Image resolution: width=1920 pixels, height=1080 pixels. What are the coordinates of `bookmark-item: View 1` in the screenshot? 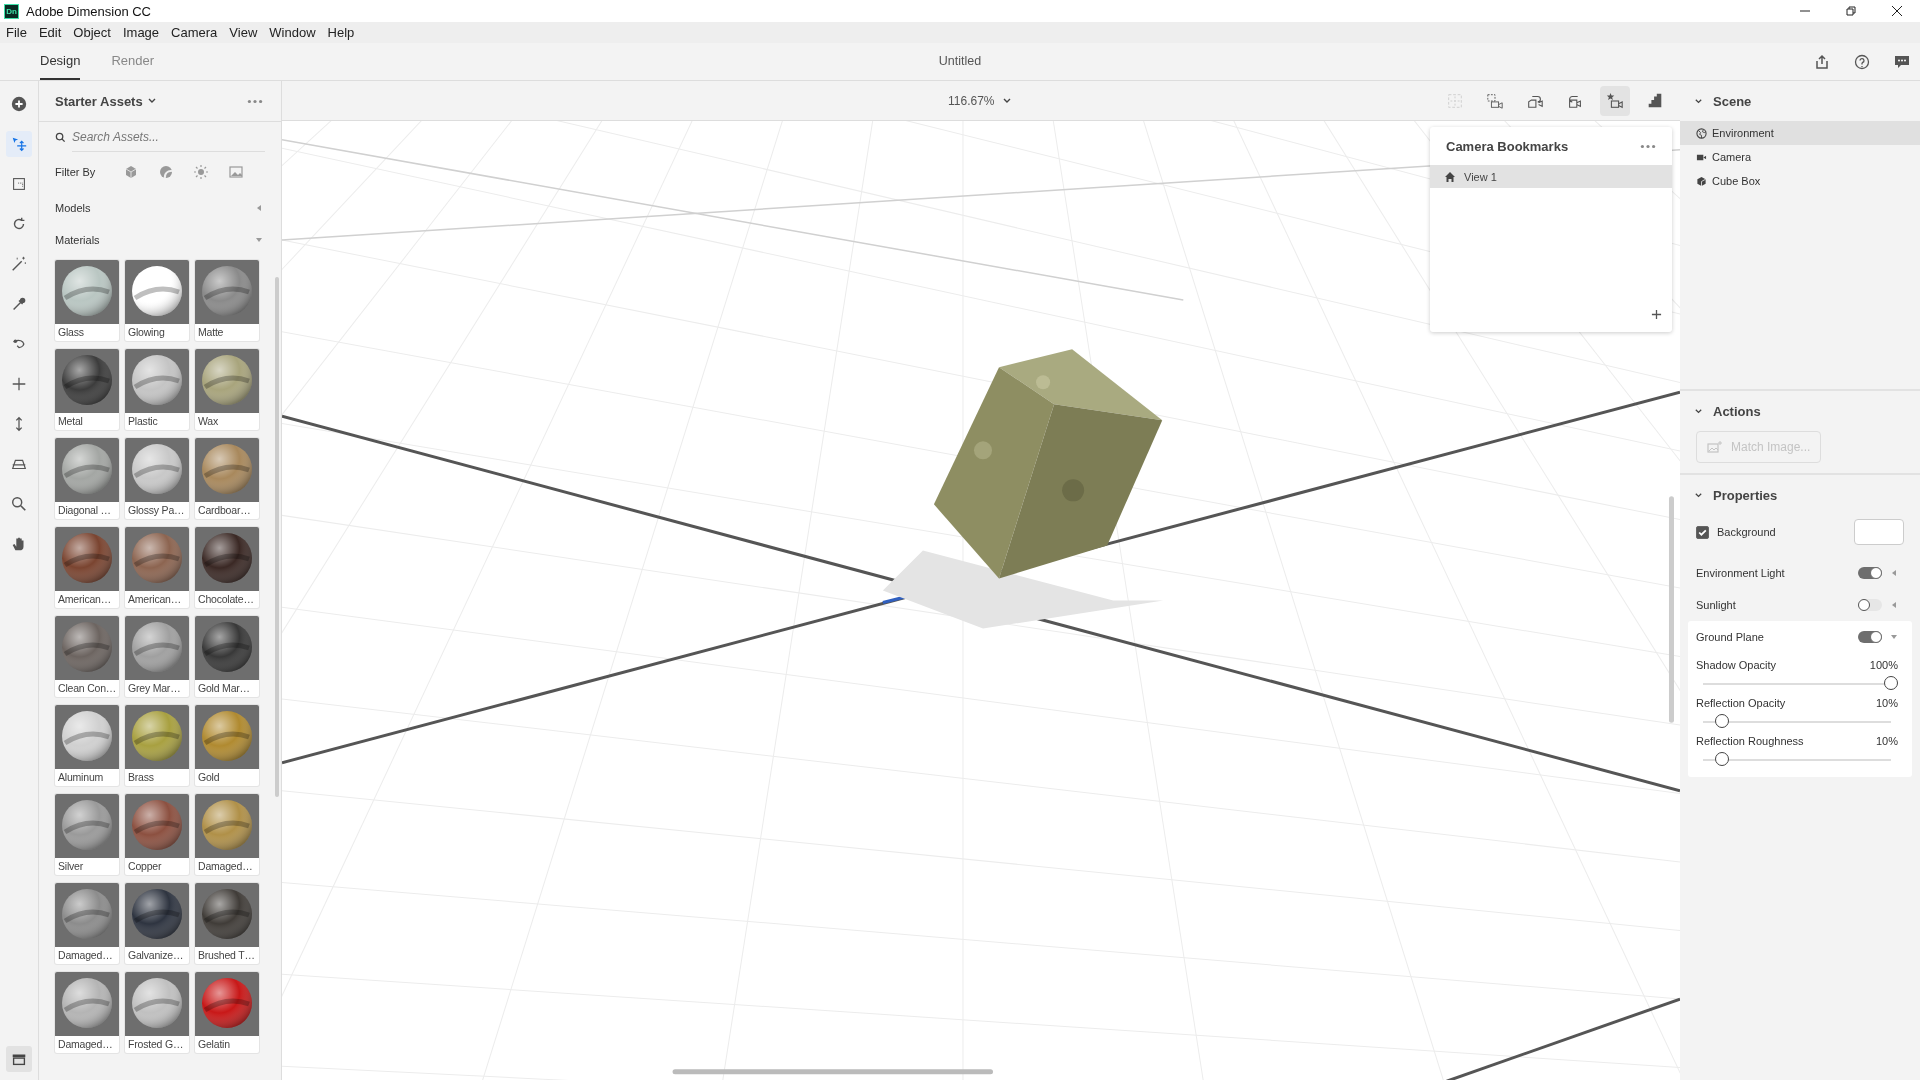 It's located at (1551, 176).